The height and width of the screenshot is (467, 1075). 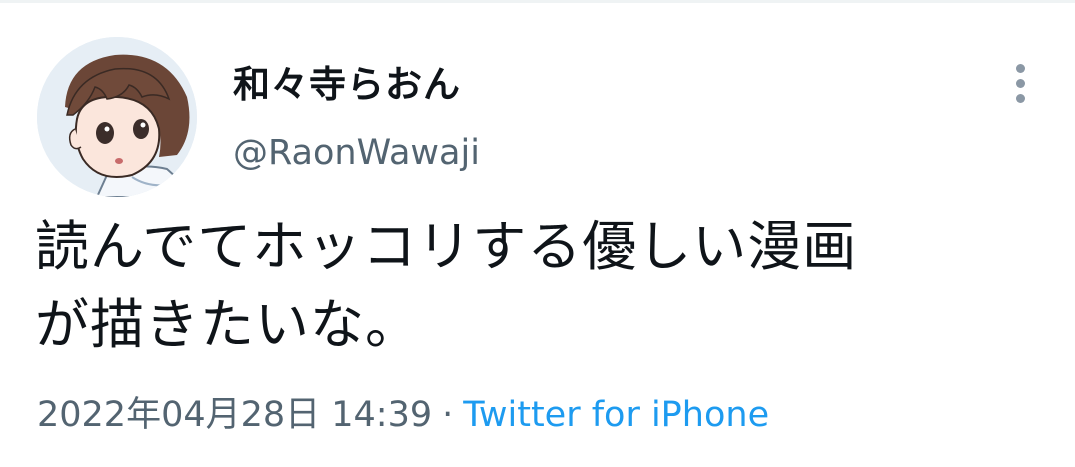 I want to click on author-handle: @RaonWawaji, so click(x=356, y=153).